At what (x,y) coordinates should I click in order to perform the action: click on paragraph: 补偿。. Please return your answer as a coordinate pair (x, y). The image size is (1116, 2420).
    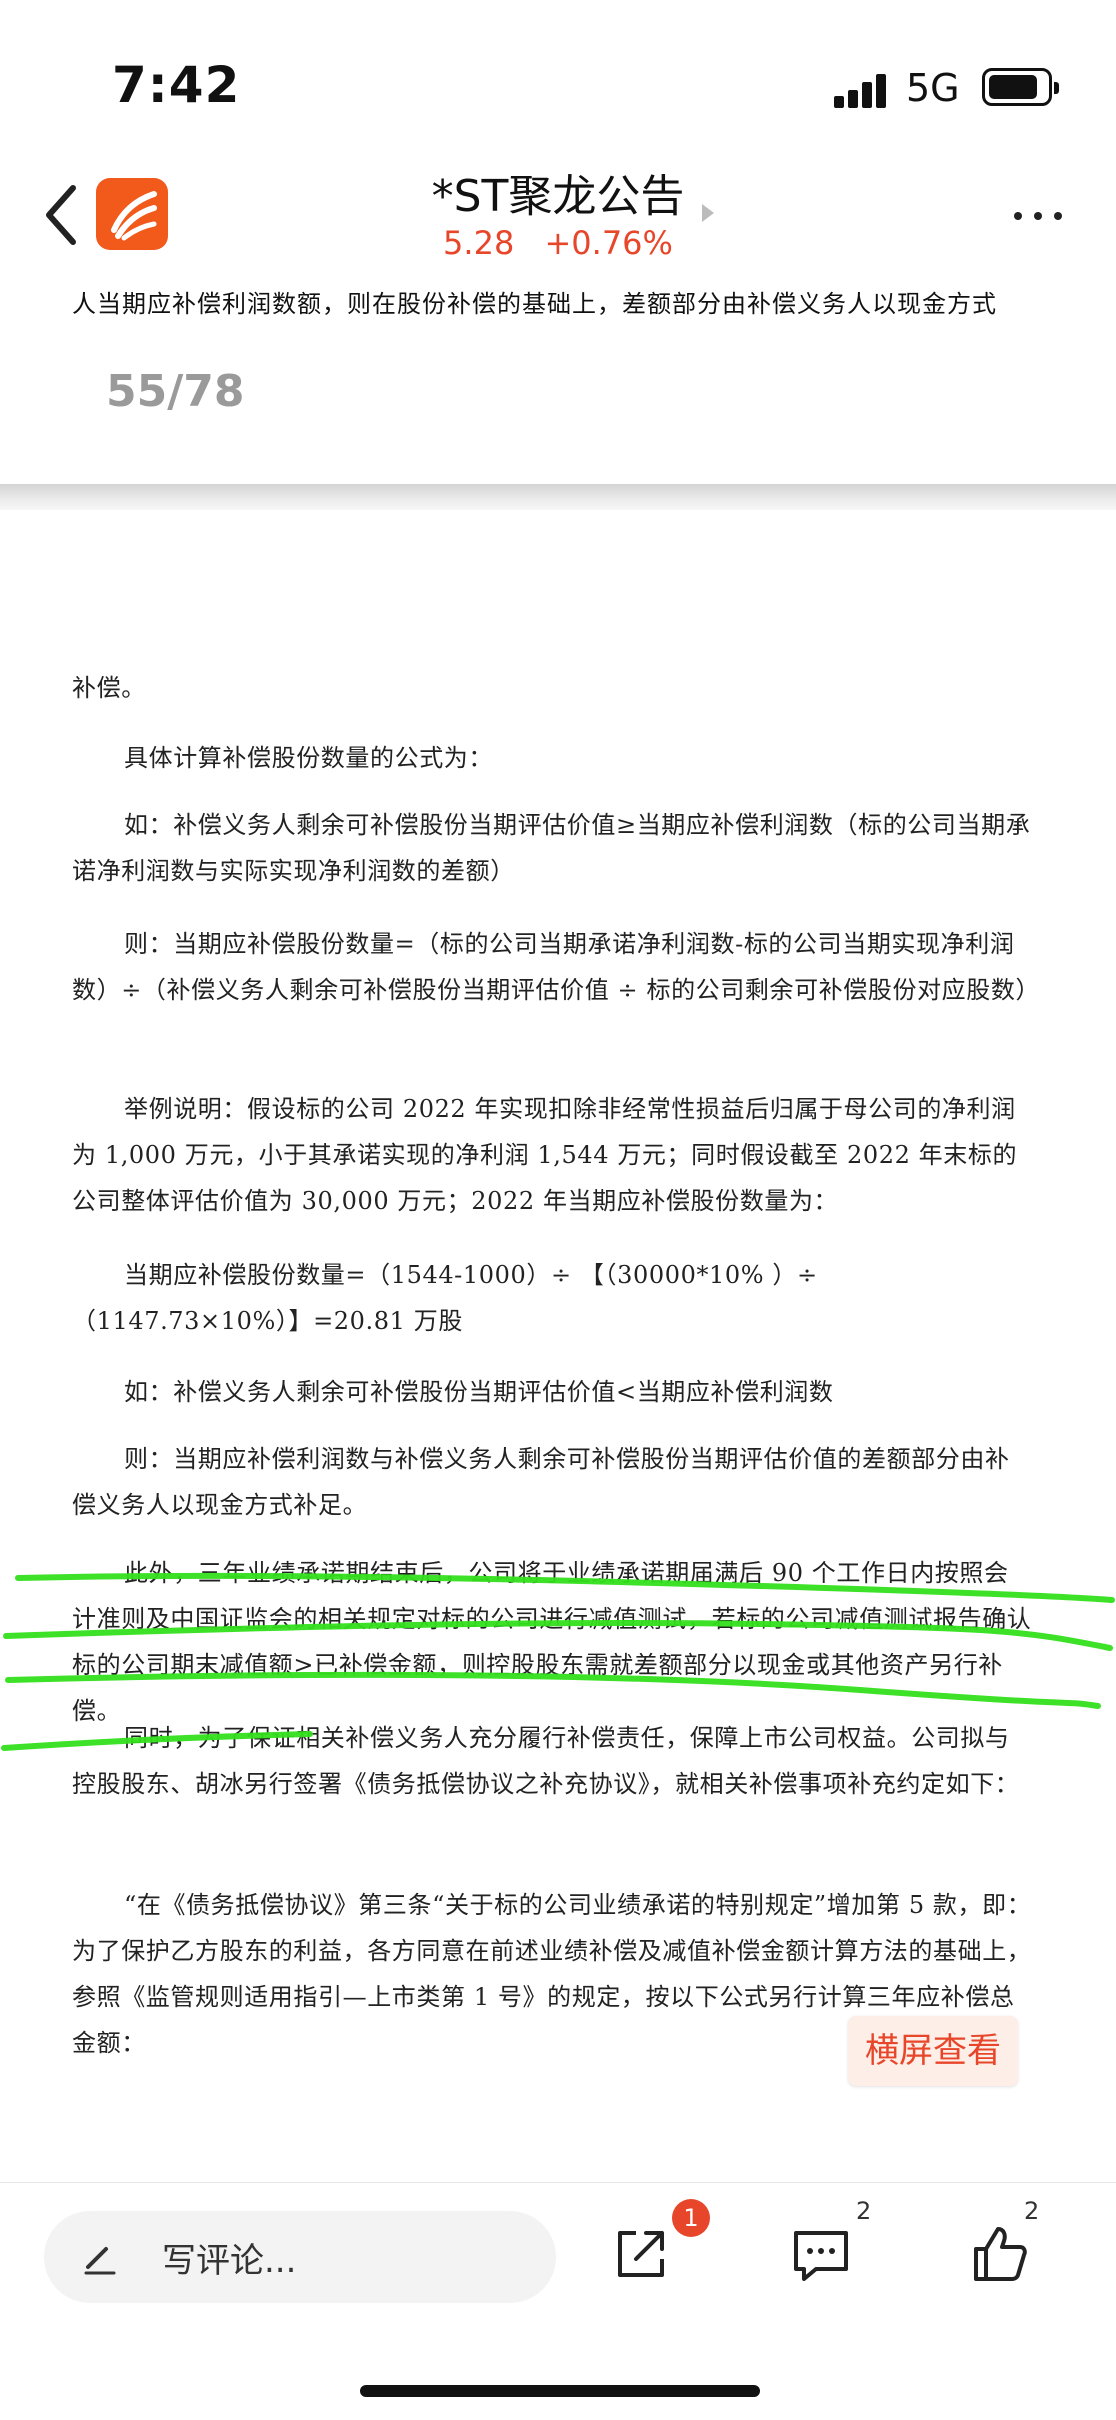
    Looking at the image, I should click on (109, 688).